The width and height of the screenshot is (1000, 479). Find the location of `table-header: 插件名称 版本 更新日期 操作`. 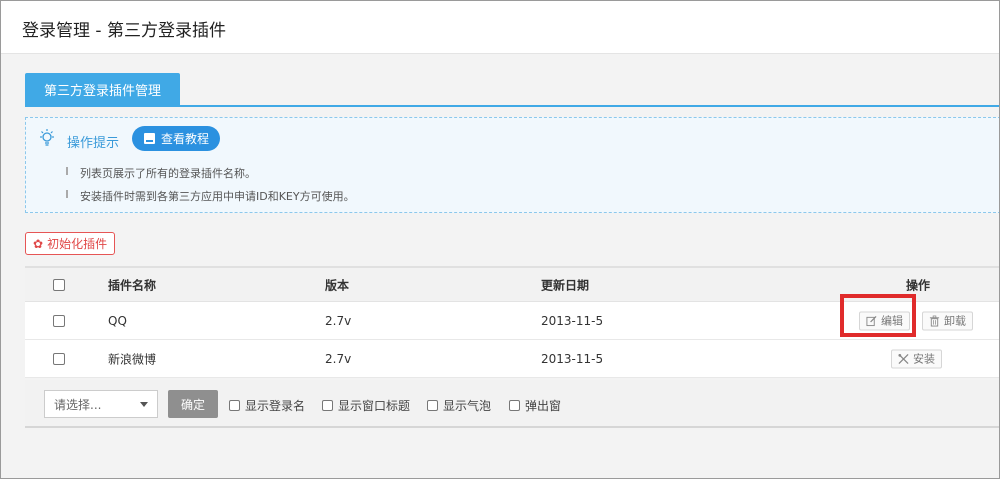

table-header: 插件名称 版本 更新日期 操作 is located at coordinates (512, 284).